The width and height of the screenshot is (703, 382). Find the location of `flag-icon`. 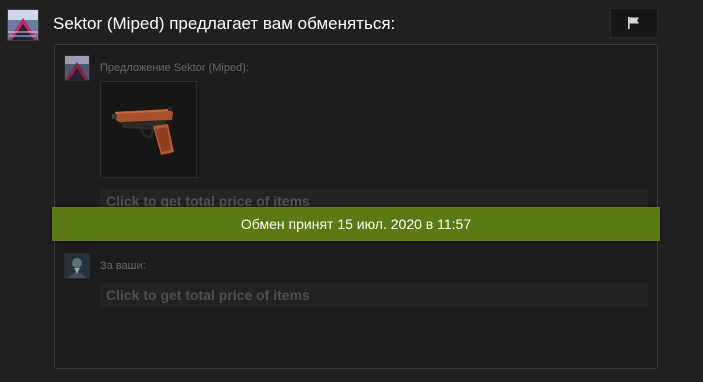

flag-icon is located at coordinates (633, 23).